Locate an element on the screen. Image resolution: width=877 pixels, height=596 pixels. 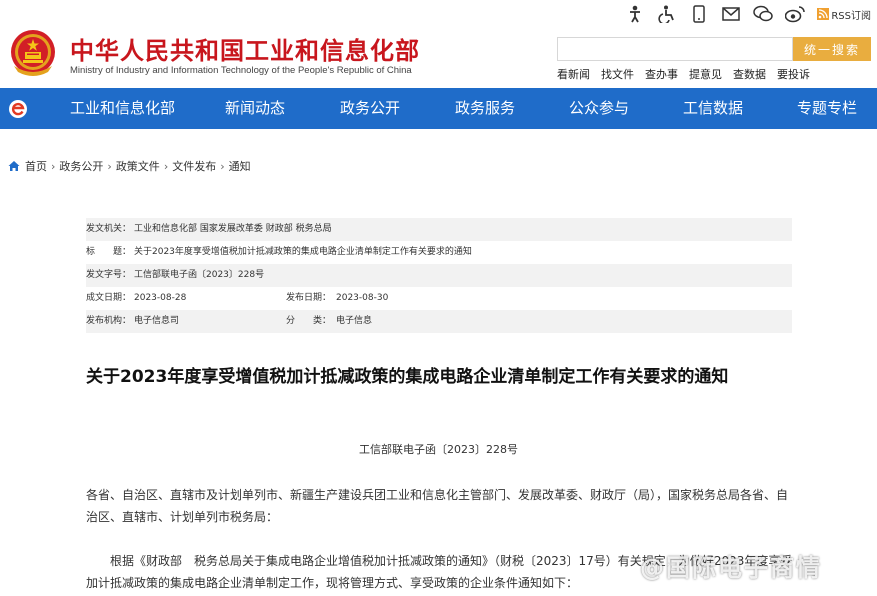
home-icon is located at coordinates (14, 166).